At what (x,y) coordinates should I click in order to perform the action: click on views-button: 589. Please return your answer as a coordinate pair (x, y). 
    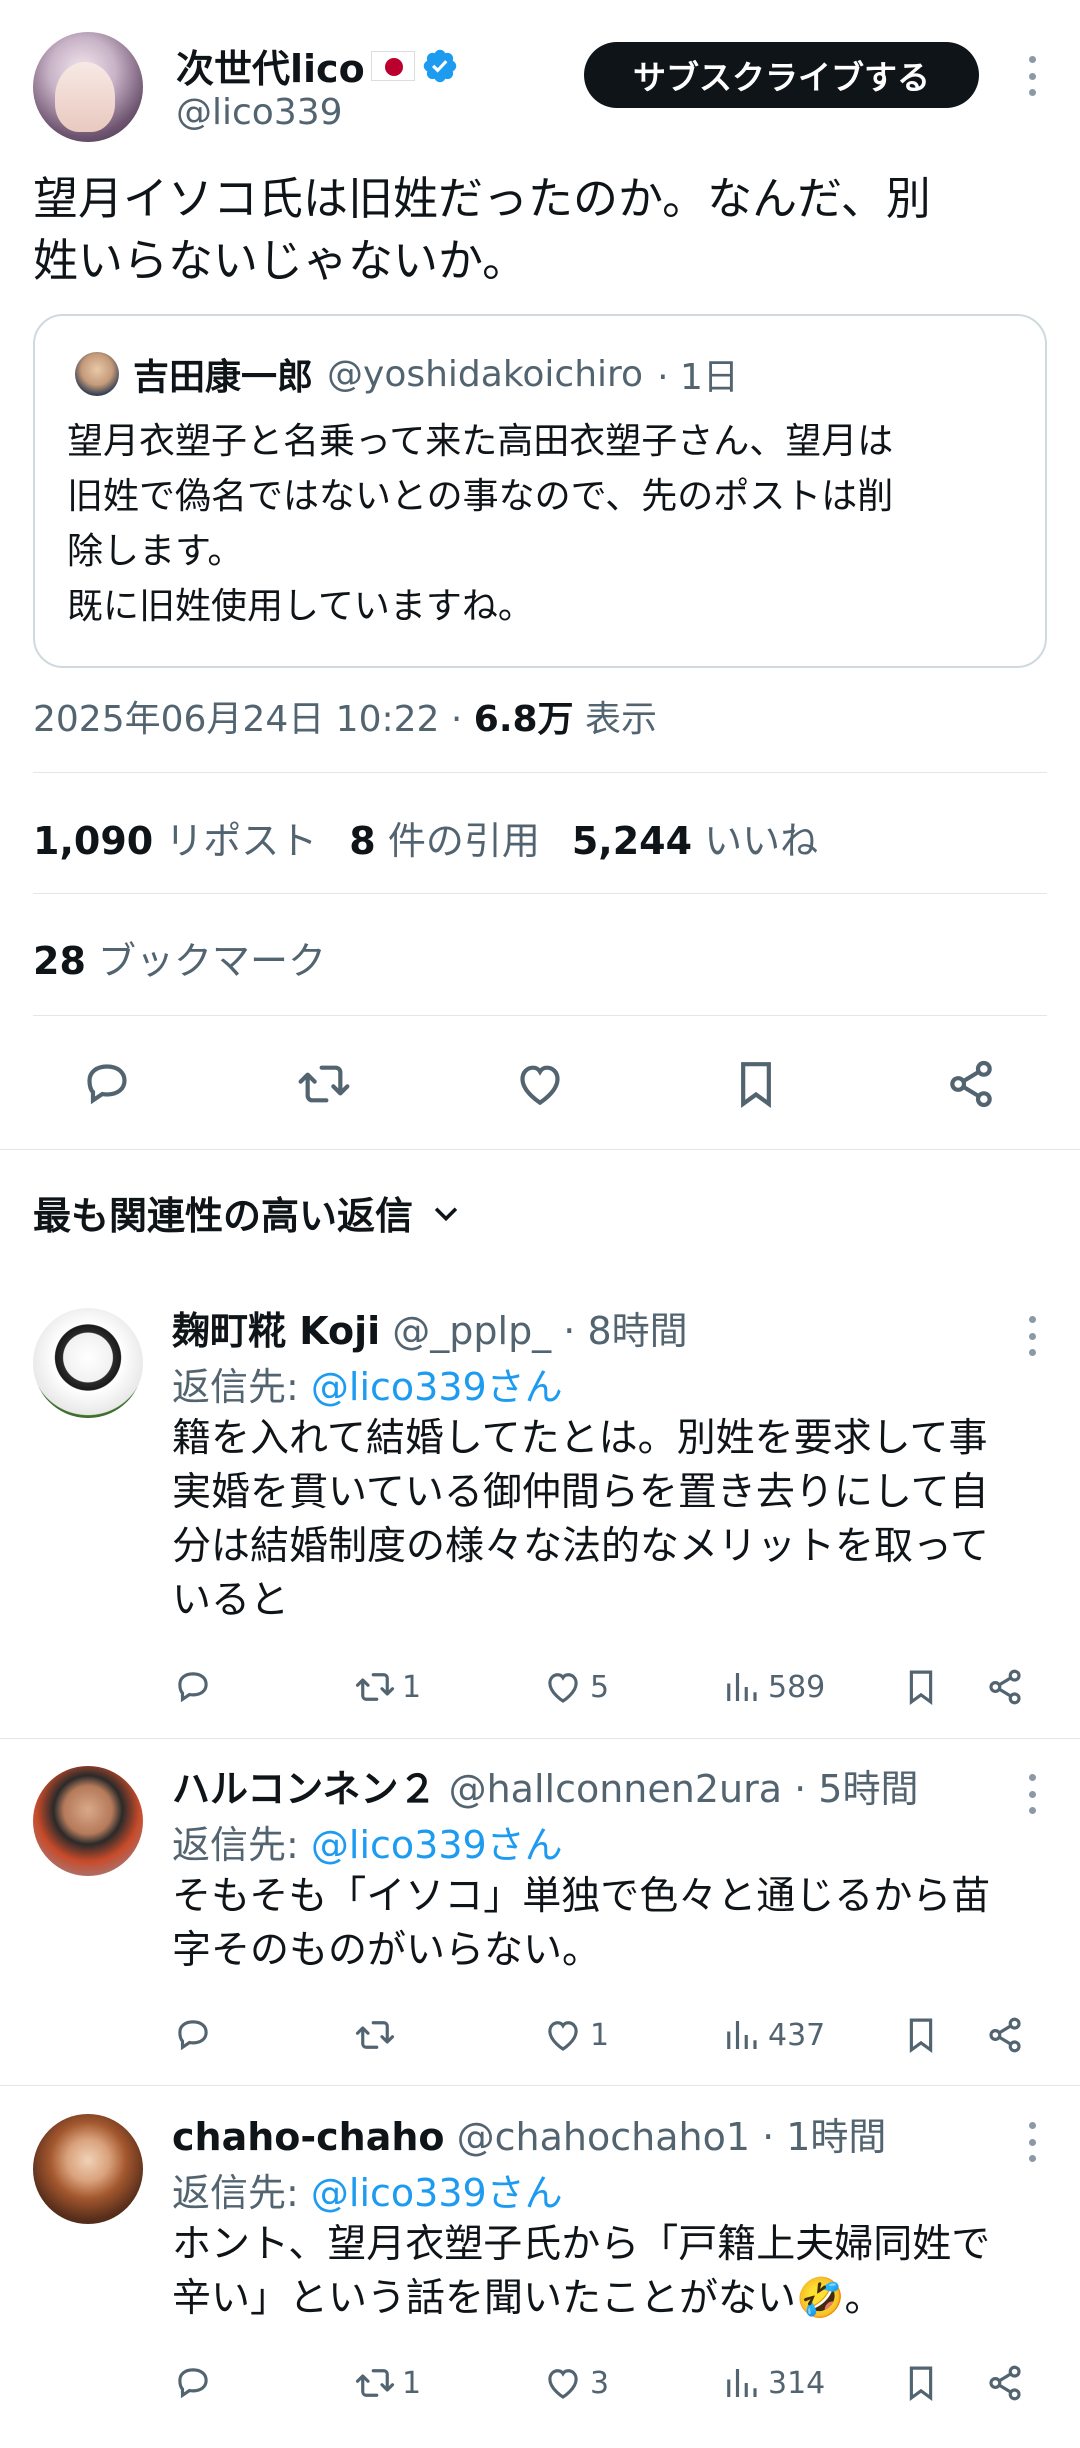
    Looking at the image, I should click on (772, 1687).